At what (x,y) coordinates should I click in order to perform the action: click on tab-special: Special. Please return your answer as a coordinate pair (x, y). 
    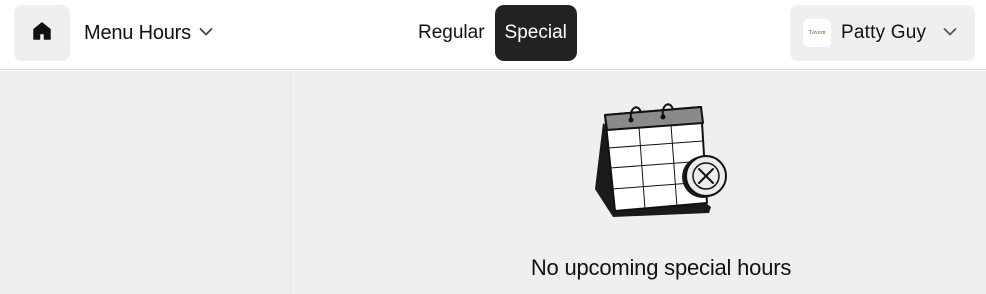
    Looking at the image, I should click on (535, 33).